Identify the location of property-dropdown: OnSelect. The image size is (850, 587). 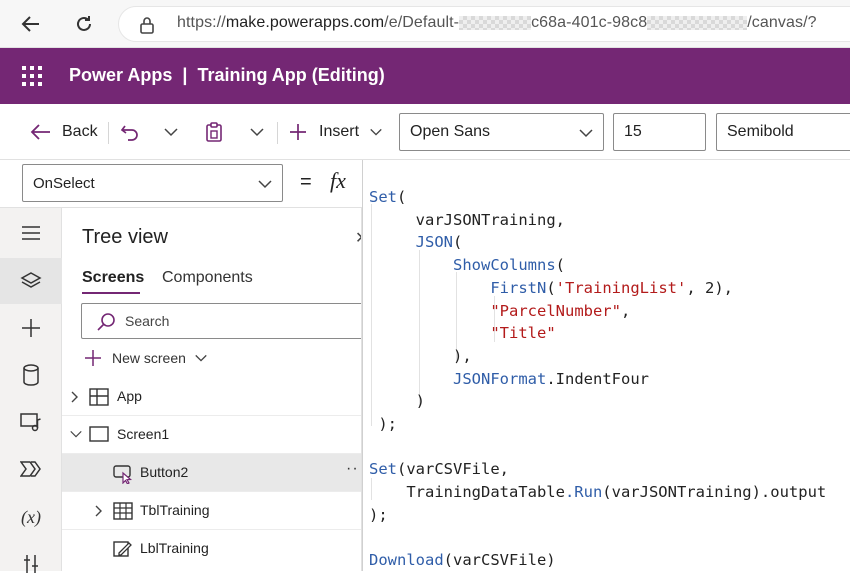
(152, 183).